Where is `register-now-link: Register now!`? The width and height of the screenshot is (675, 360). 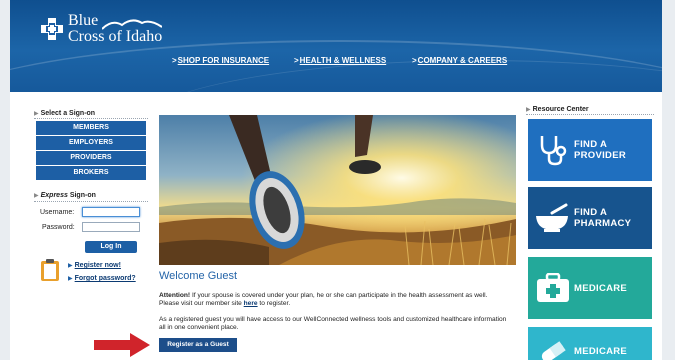
register-now-link: Register now! is located at coordinates (98, 265).